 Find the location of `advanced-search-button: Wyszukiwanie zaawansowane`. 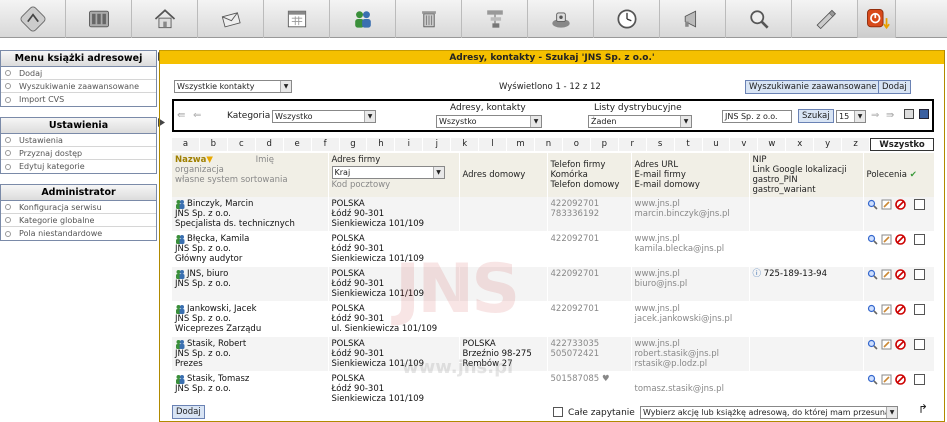

advanced-search-button: Wyszukiwanie zaawansowane is located at coordinates (813, 87).